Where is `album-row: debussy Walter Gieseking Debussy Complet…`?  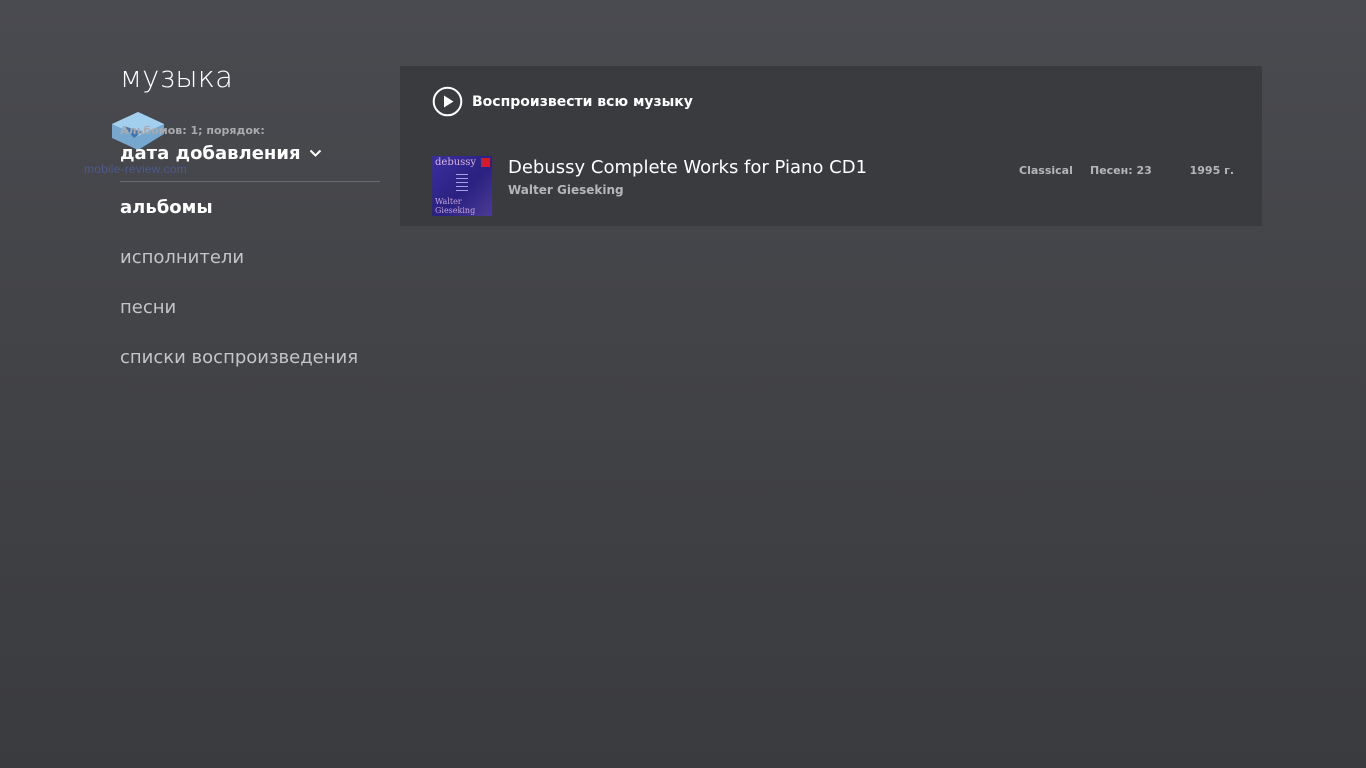 album-row: debussy Walter Gieseking Debussy Complet… is located at coordinates (833, 186).